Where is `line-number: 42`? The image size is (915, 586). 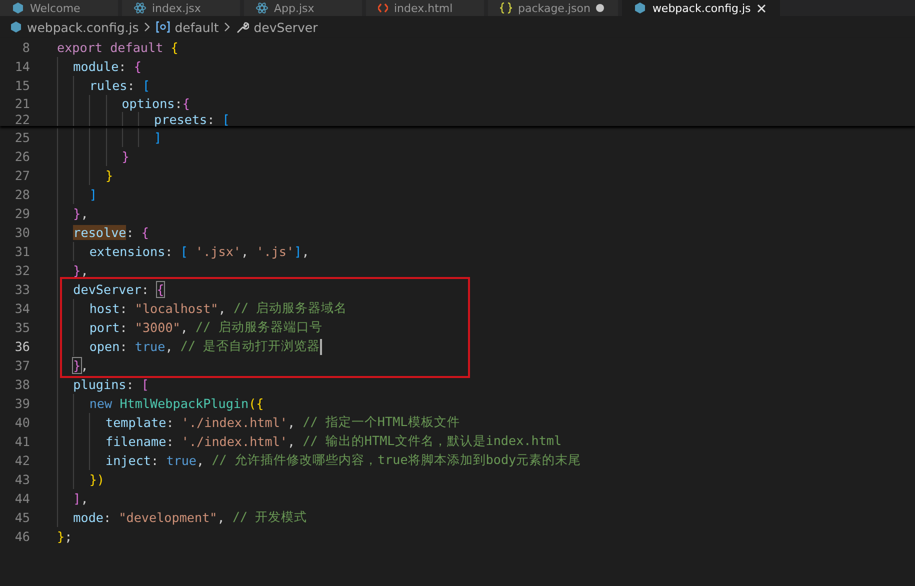
line-number: 42 is located at coordinates (22, 460).